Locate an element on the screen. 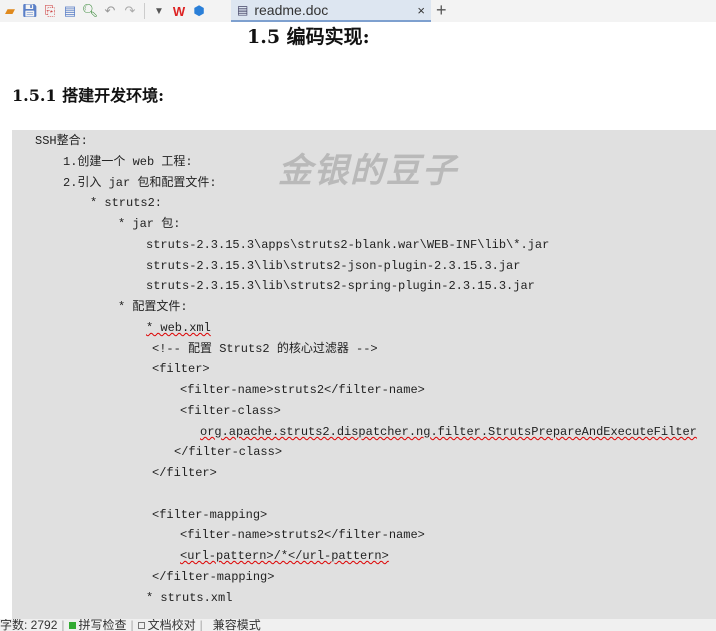 The width and height of the screenshot is (716, 631). toolbar-divider is located at coordinates (144, 11).